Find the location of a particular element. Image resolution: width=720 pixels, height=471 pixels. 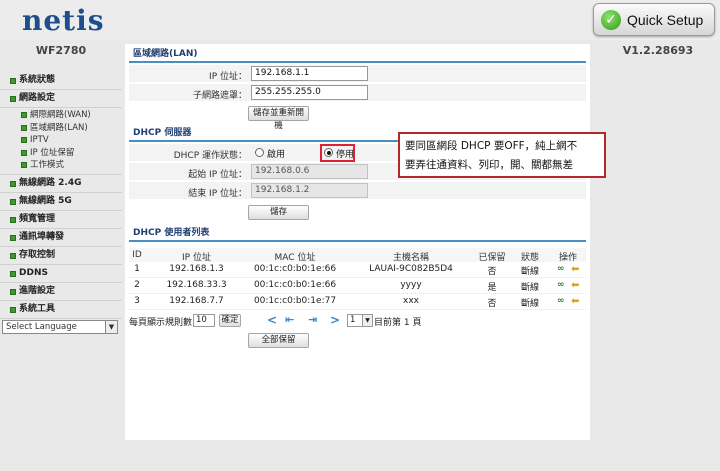

cell-id: 1 is located at coordinates (137, 269).